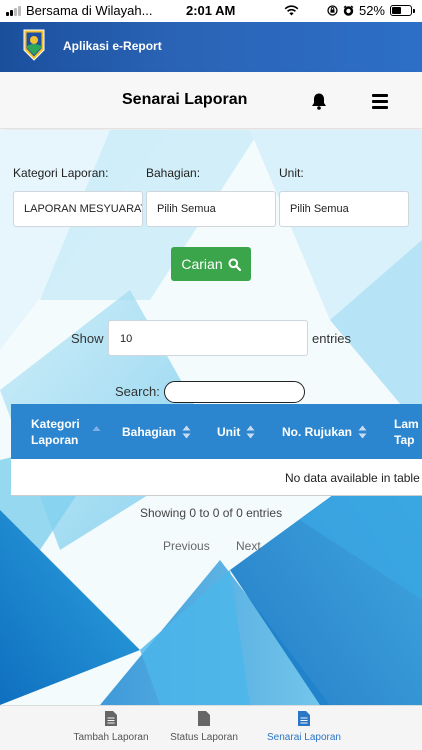 The image size is (422, 750). What do you see at coordinates (380, 101) in the screenshot?
I see `menu-icon` at bounding box center [380, 101].